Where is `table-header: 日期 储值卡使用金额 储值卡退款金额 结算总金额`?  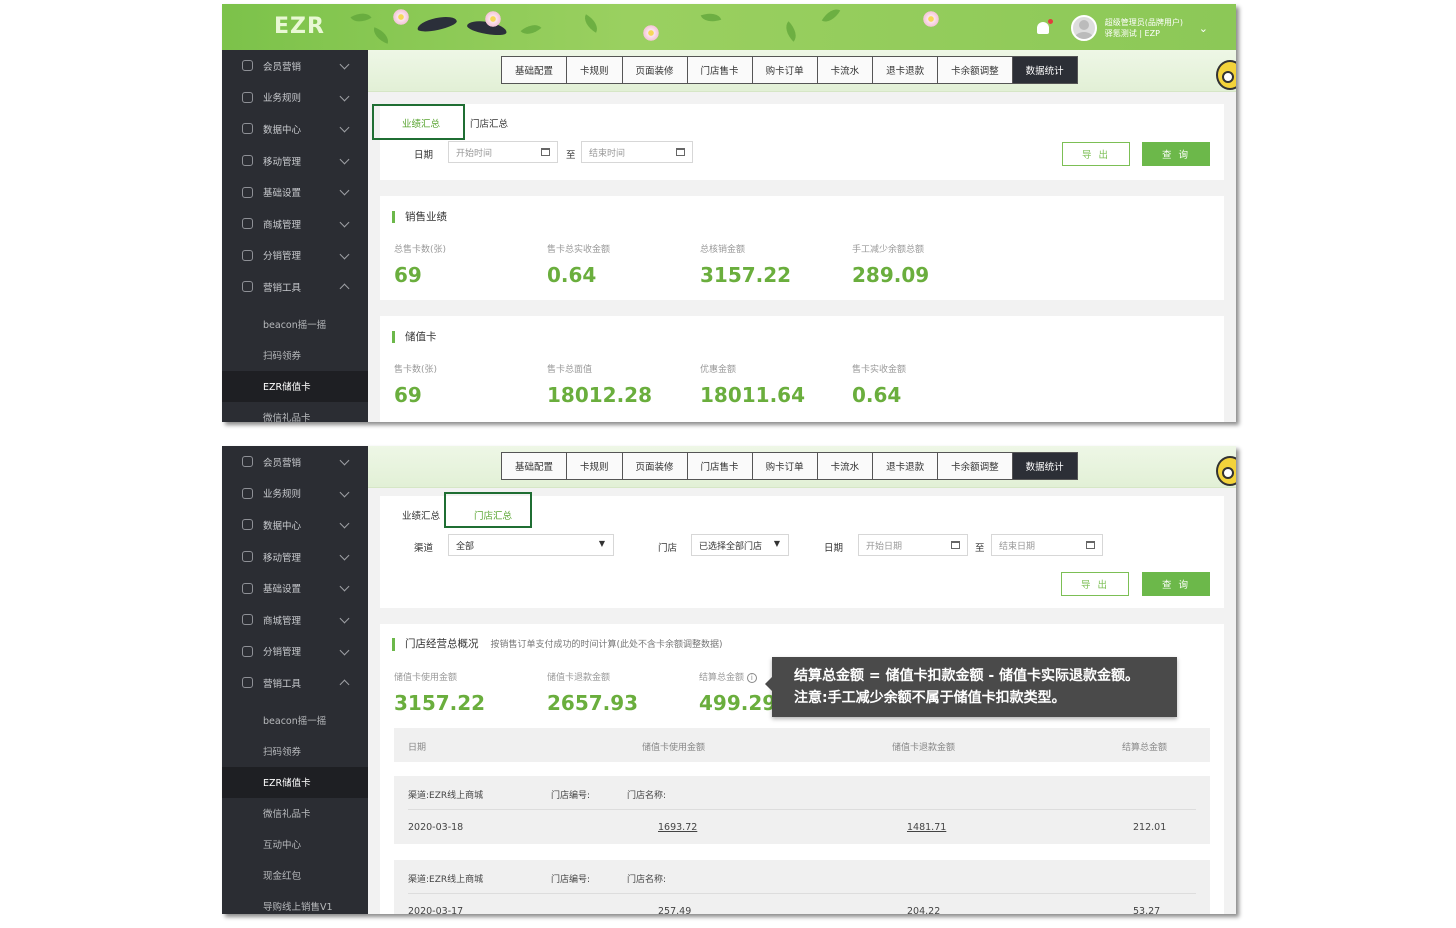
table-header: 日期 储值卡使用金额 储值卡退款金额 结算总金额 is located at coordinates (802, 745).